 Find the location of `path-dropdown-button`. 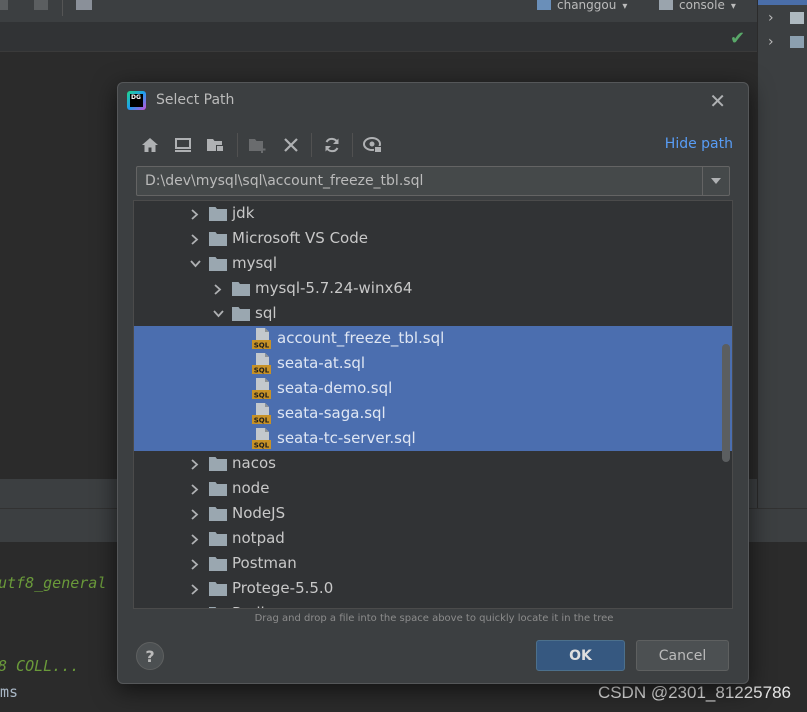

path-dropdown-button is located at coordinates (715, 181).